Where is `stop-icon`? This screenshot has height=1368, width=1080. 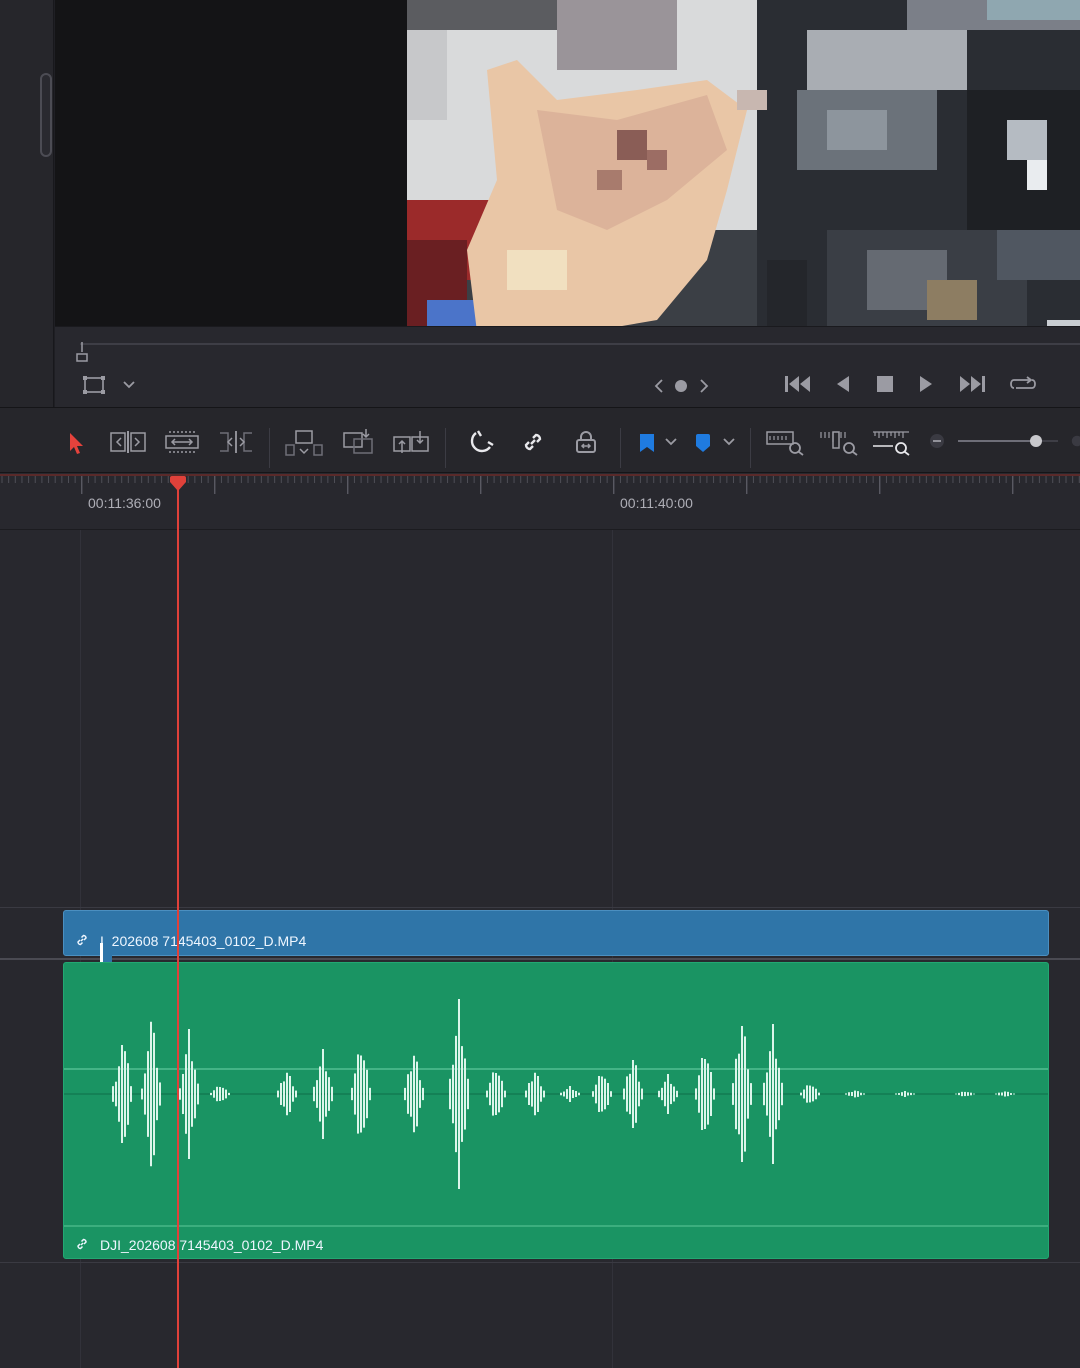 stop-icon is located at coordinates (885, 384).